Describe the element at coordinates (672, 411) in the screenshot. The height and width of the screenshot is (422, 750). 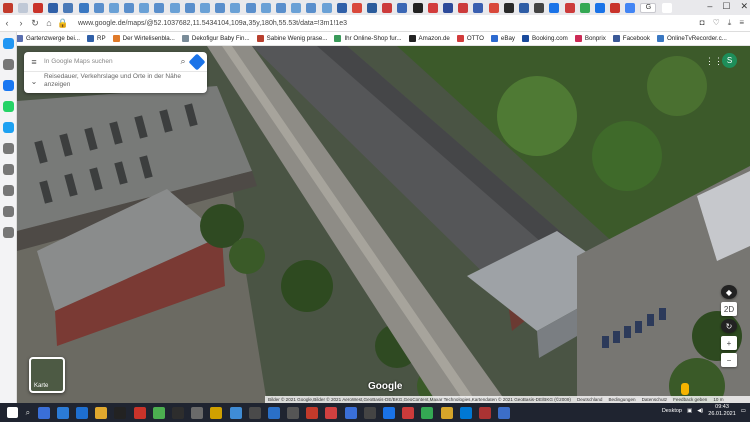
I see `desktop-label: Desktop` at that location.